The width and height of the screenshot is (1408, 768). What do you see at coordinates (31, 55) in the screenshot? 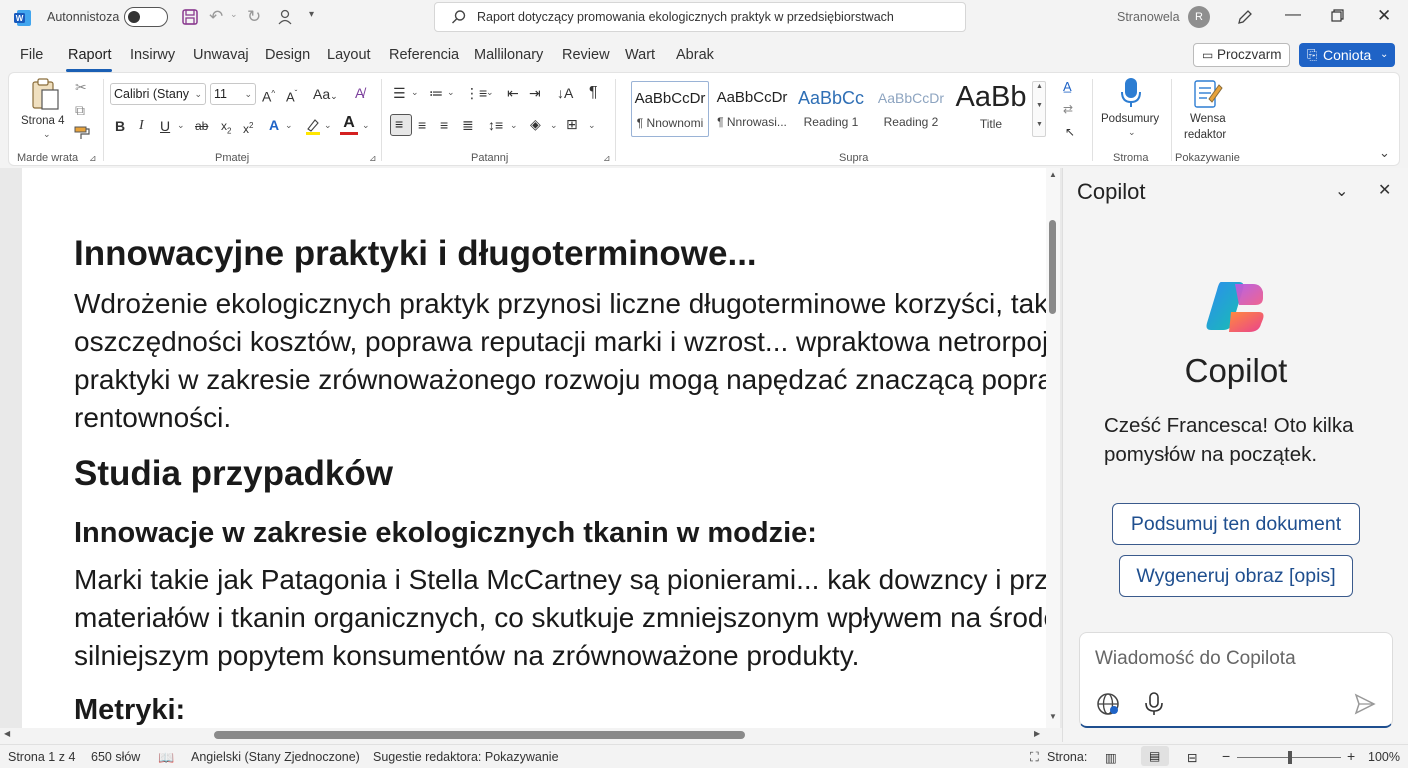
I see `tab-file: File` at bounding box center [31, 55].